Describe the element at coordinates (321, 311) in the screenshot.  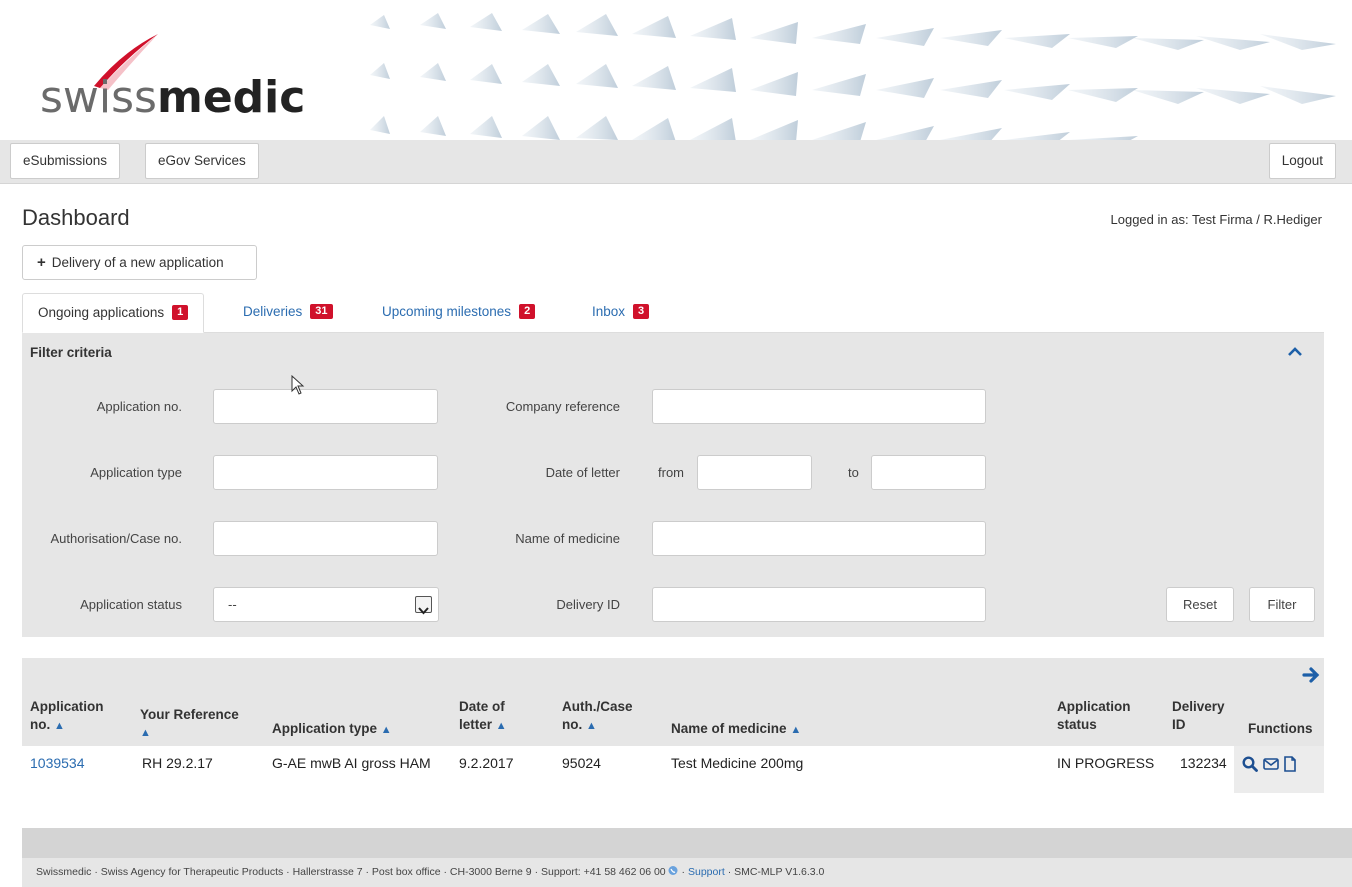
I see `count-badge: 31` at that location.